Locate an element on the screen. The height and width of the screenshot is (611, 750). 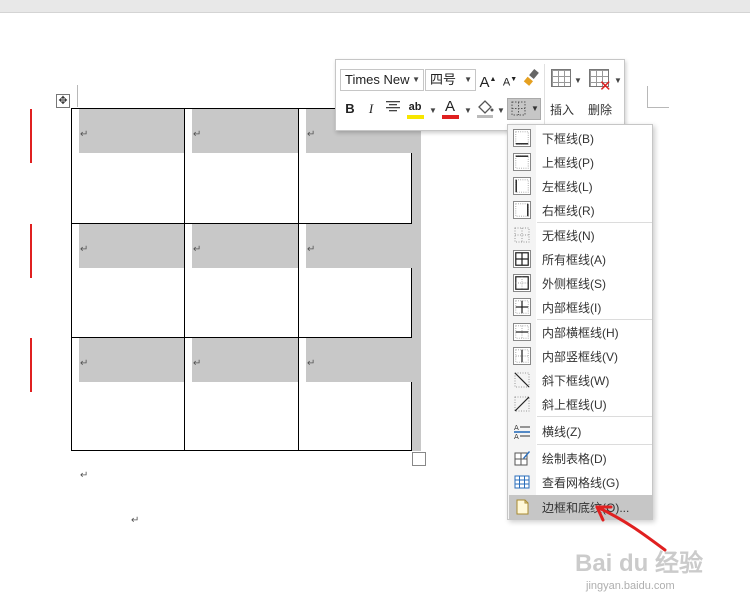
bold-icon: B is located at coordinates (350, 108).